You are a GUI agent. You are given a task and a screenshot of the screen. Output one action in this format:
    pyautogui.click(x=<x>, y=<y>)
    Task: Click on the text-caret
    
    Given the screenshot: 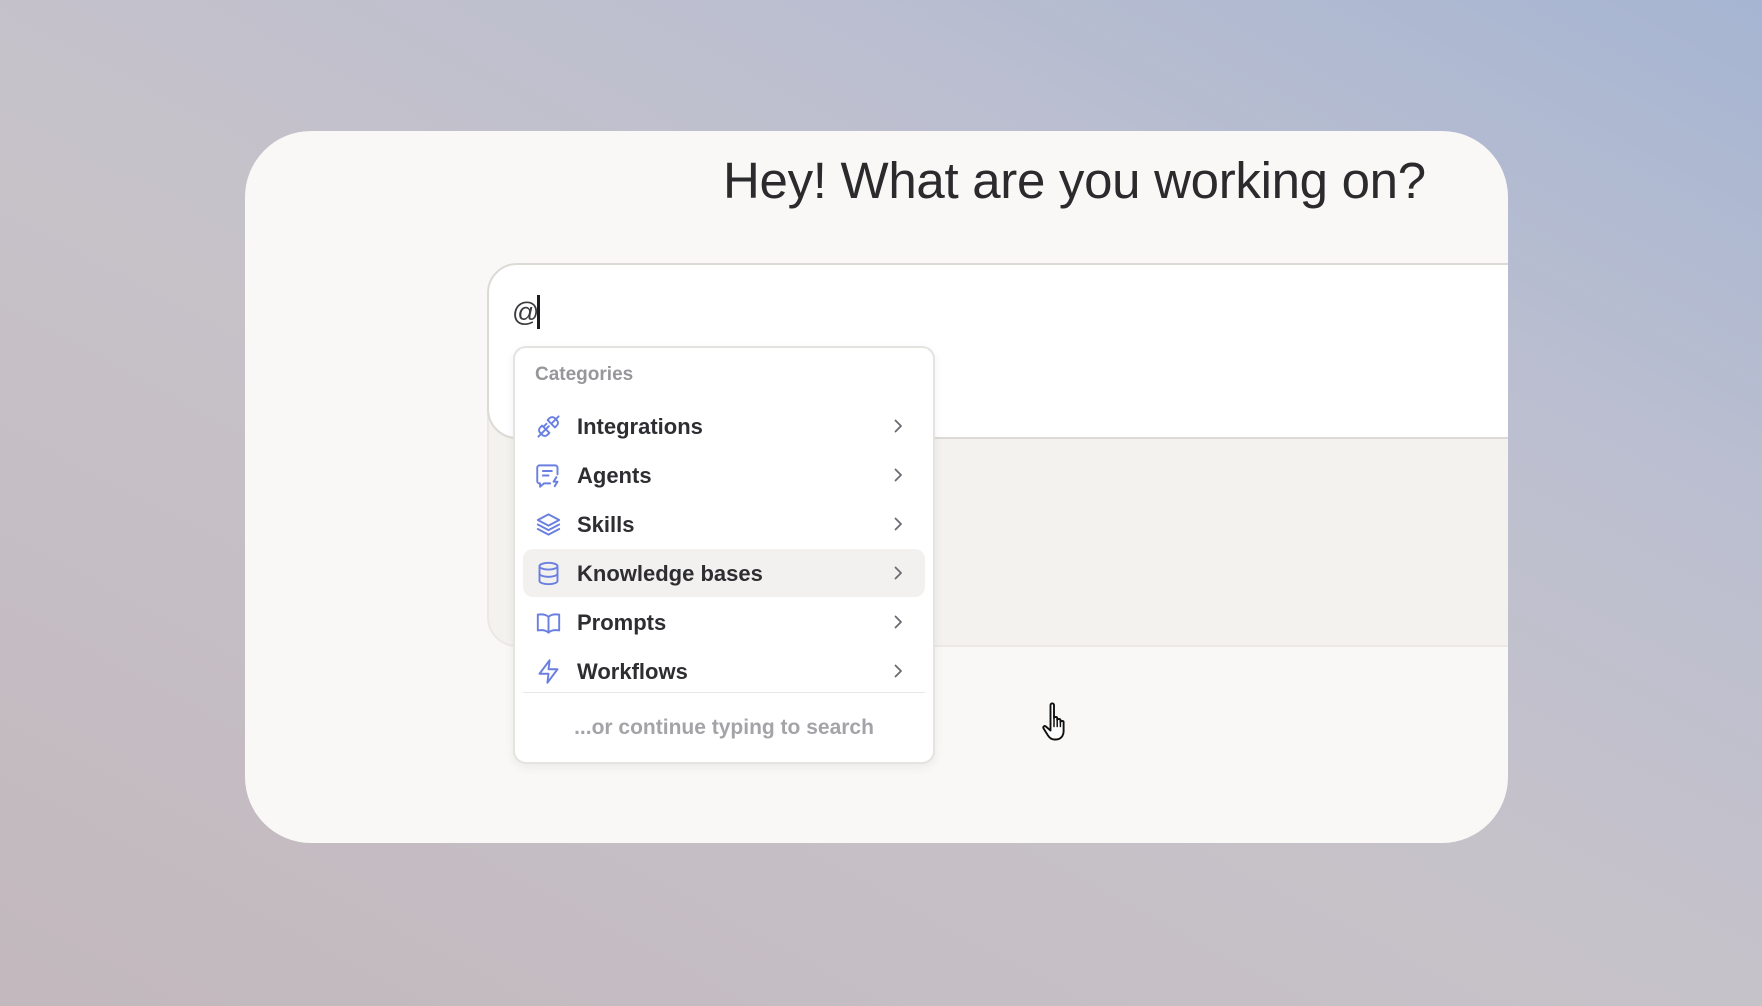 What is the action you would take?
    pyautogui.click(x=538, y=312)
    